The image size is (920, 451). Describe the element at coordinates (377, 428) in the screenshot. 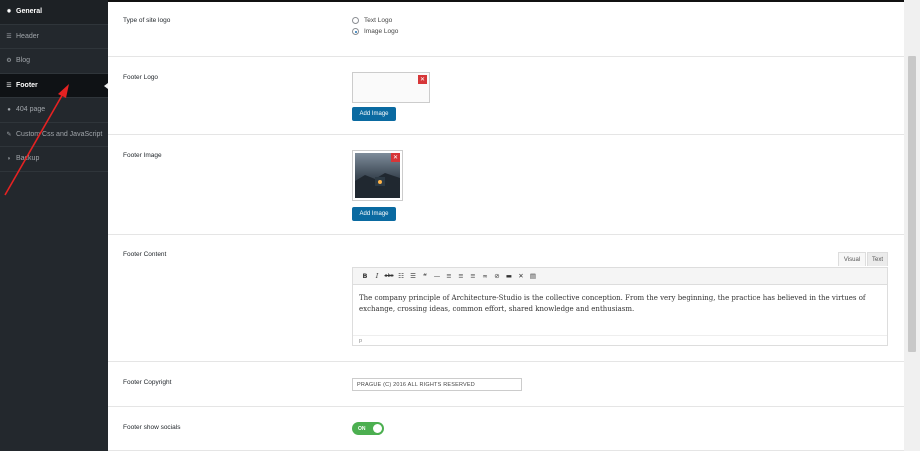

I see `toggle-knob` at that location.